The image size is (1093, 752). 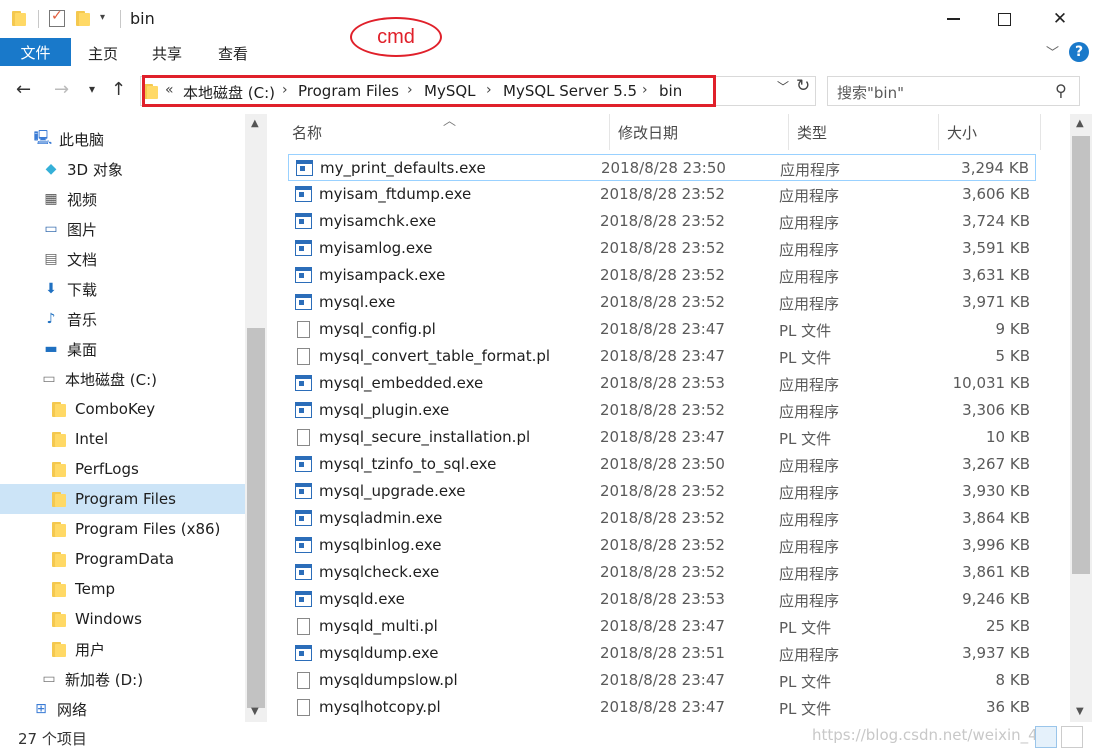 What do you see at coordinates (98, 379) in the screenshot?
I see `sidebar-item: ▭ 本地磁盘 (C:)` at bounding box center [98, 379].